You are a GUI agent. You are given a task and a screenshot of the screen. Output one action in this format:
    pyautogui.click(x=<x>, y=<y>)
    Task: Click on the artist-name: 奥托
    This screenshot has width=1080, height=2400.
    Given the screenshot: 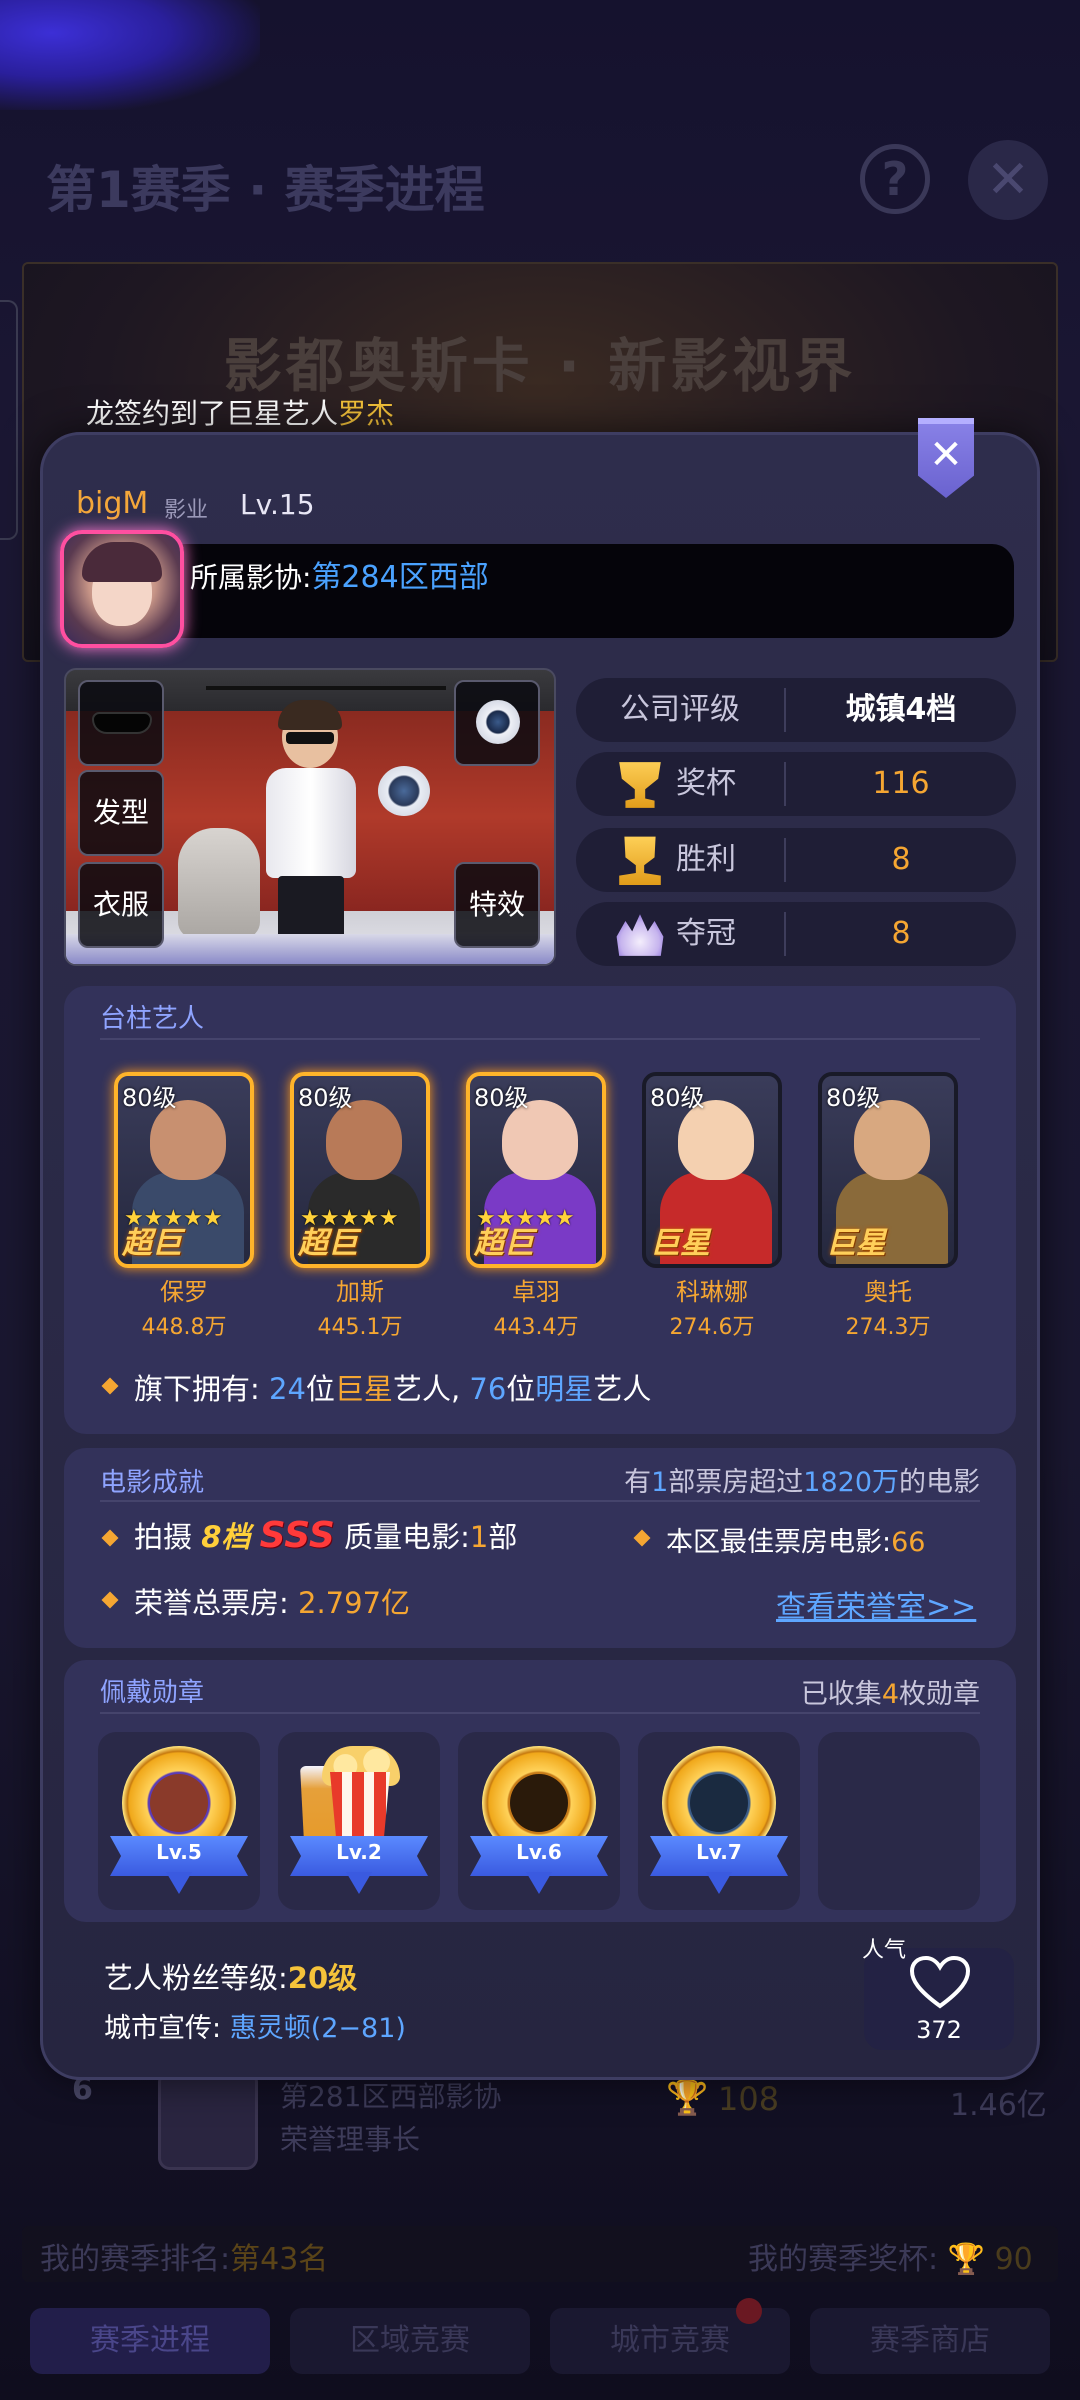 What is the action you would take?
    pyautogui.click(x=888, y=1292)
    